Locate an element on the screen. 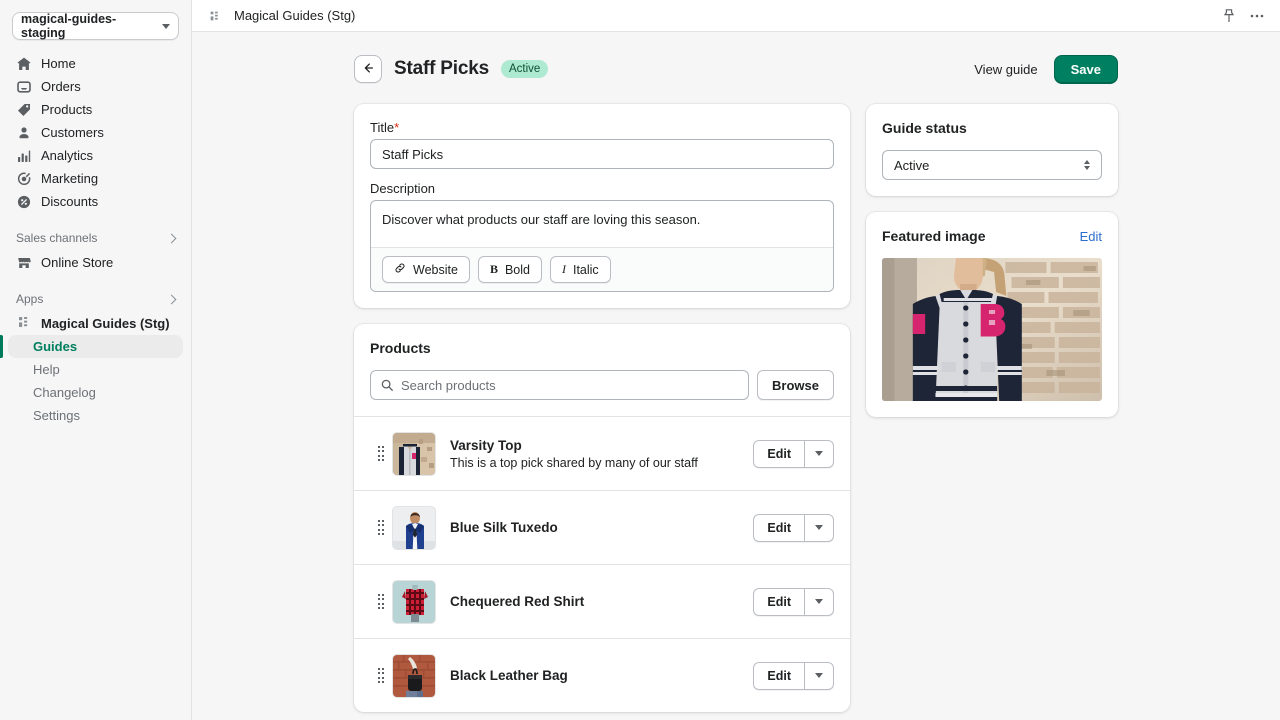  sidebar-item-online-store: Online Store is located at coordinates (95, 262).